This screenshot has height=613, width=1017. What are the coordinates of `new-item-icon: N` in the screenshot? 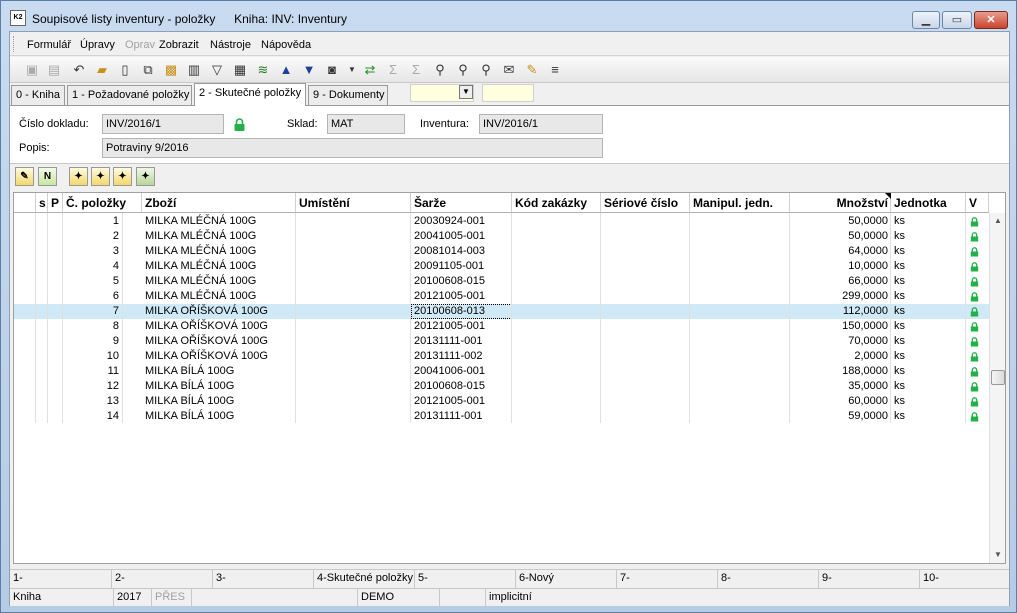 It's located at (47, 176).